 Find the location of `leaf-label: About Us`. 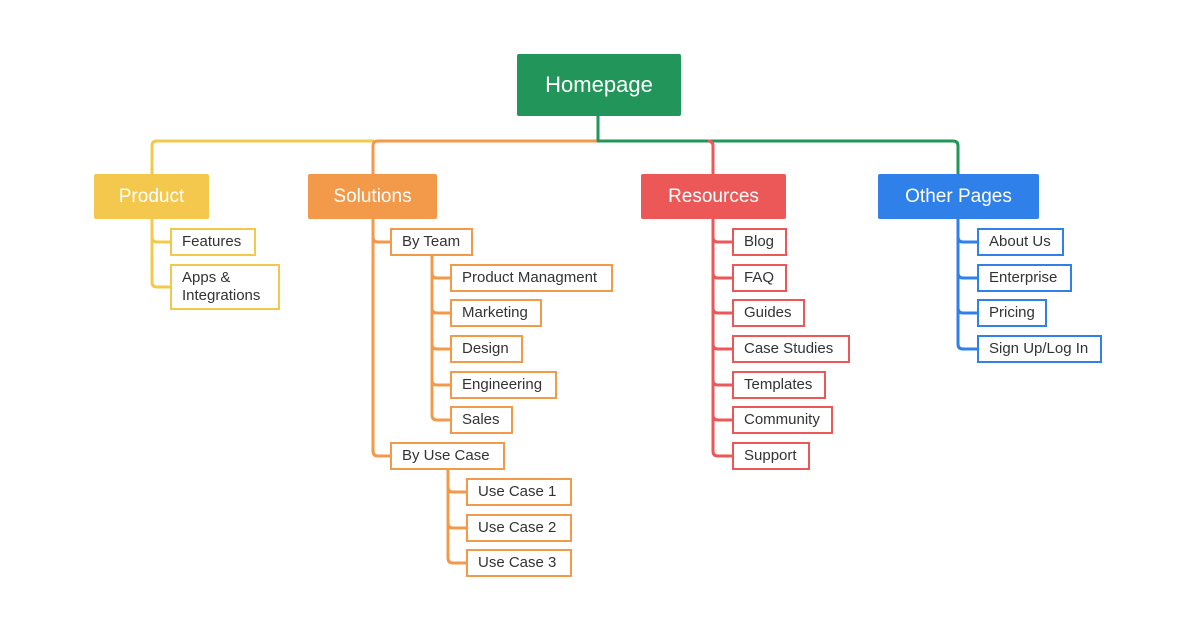

leaf-label: About Us is located at coordinates (1020, 241).